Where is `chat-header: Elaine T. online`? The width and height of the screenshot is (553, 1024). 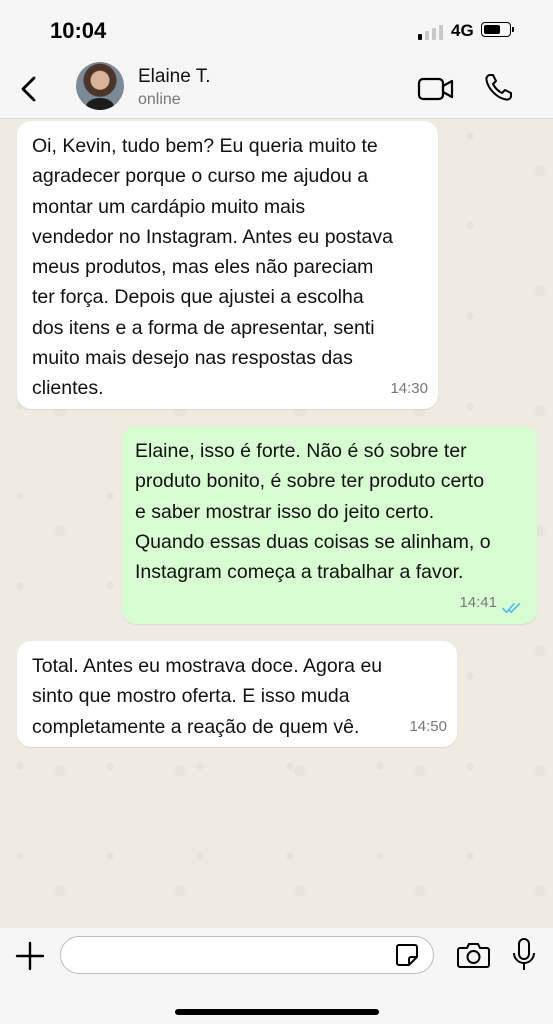
chat-header: Elaine T. online is located at coordinates (276, 89).